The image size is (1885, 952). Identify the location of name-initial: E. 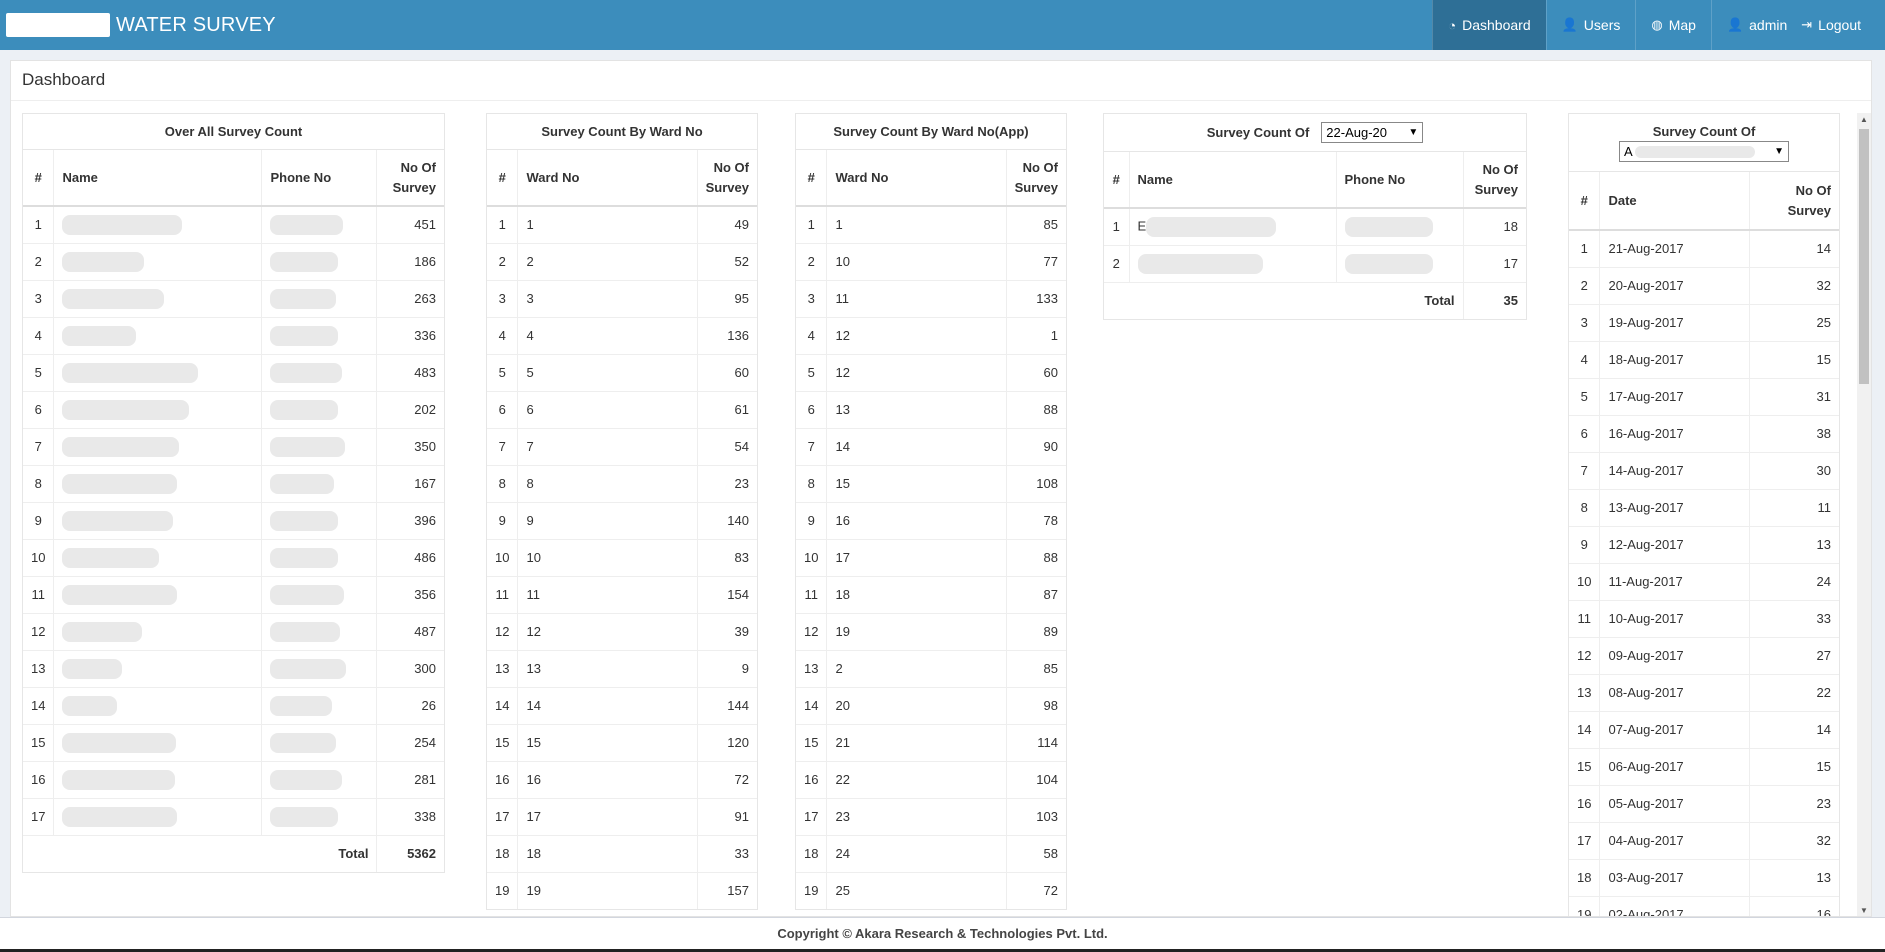
(1142, 226).